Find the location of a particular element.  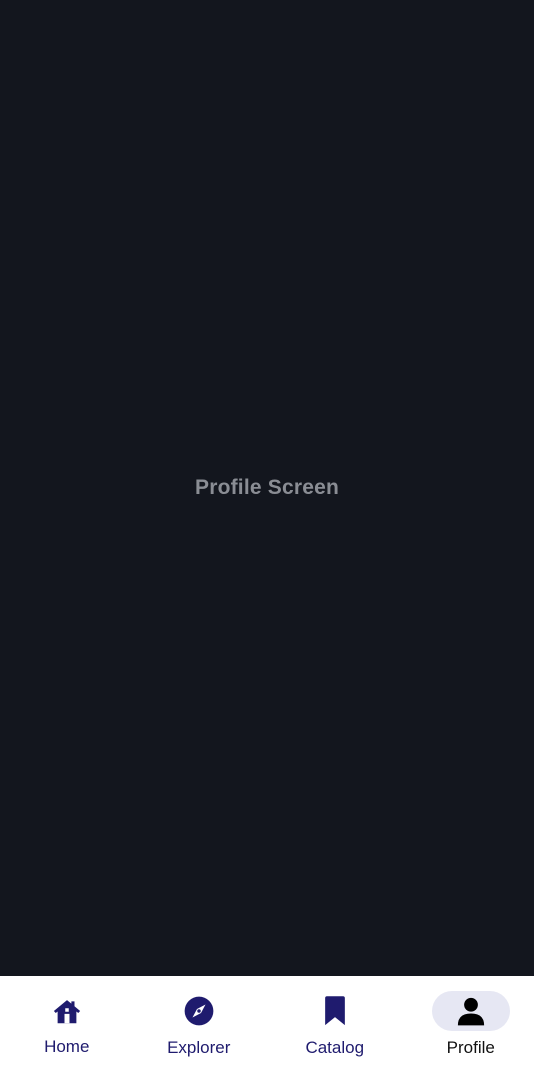

bottom-navigation-bar: Home Explorer Catalog Profile is located at coordinates (267, 1028).